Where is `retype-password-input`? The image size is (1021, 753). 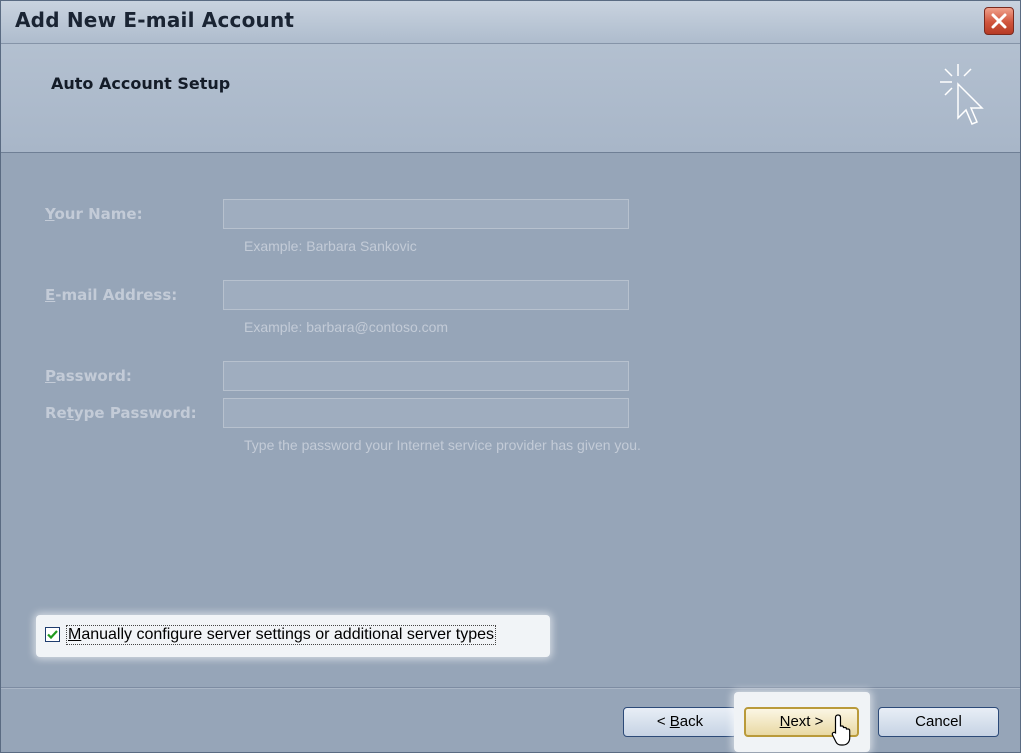 retype-password-input is located at coordinates (426, 413).